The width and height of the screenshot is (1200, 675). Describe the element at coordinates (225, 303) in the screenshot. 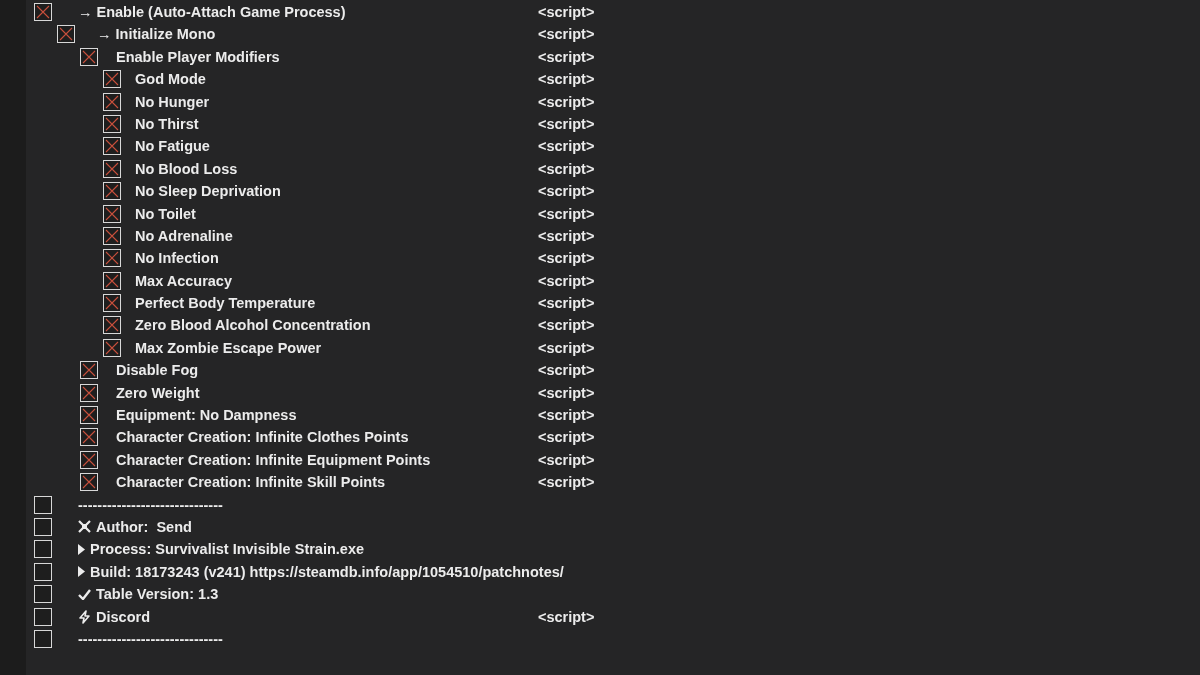

I see `entry-description: Perfect Body Temperature` at that location.